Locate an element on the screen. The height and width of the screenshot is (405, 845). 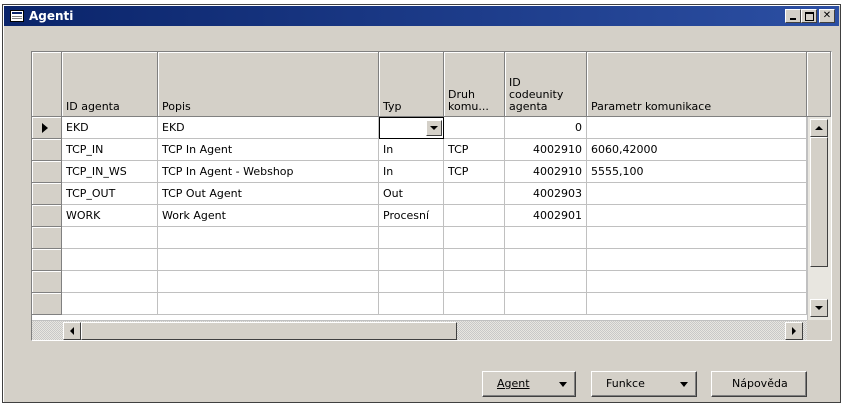
table-icon is located at coordinates (17, 16).